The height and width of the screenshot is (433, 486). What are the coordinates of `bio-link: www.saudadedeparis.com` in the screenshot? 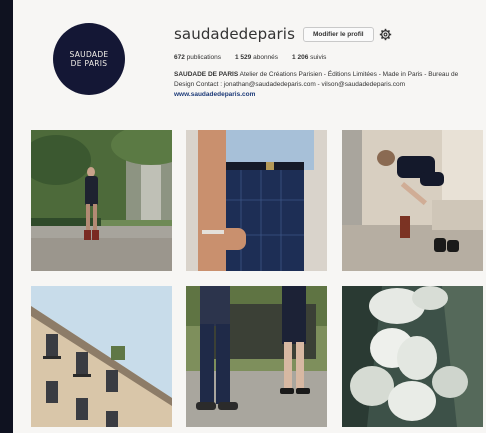 It's located at (214, 94).